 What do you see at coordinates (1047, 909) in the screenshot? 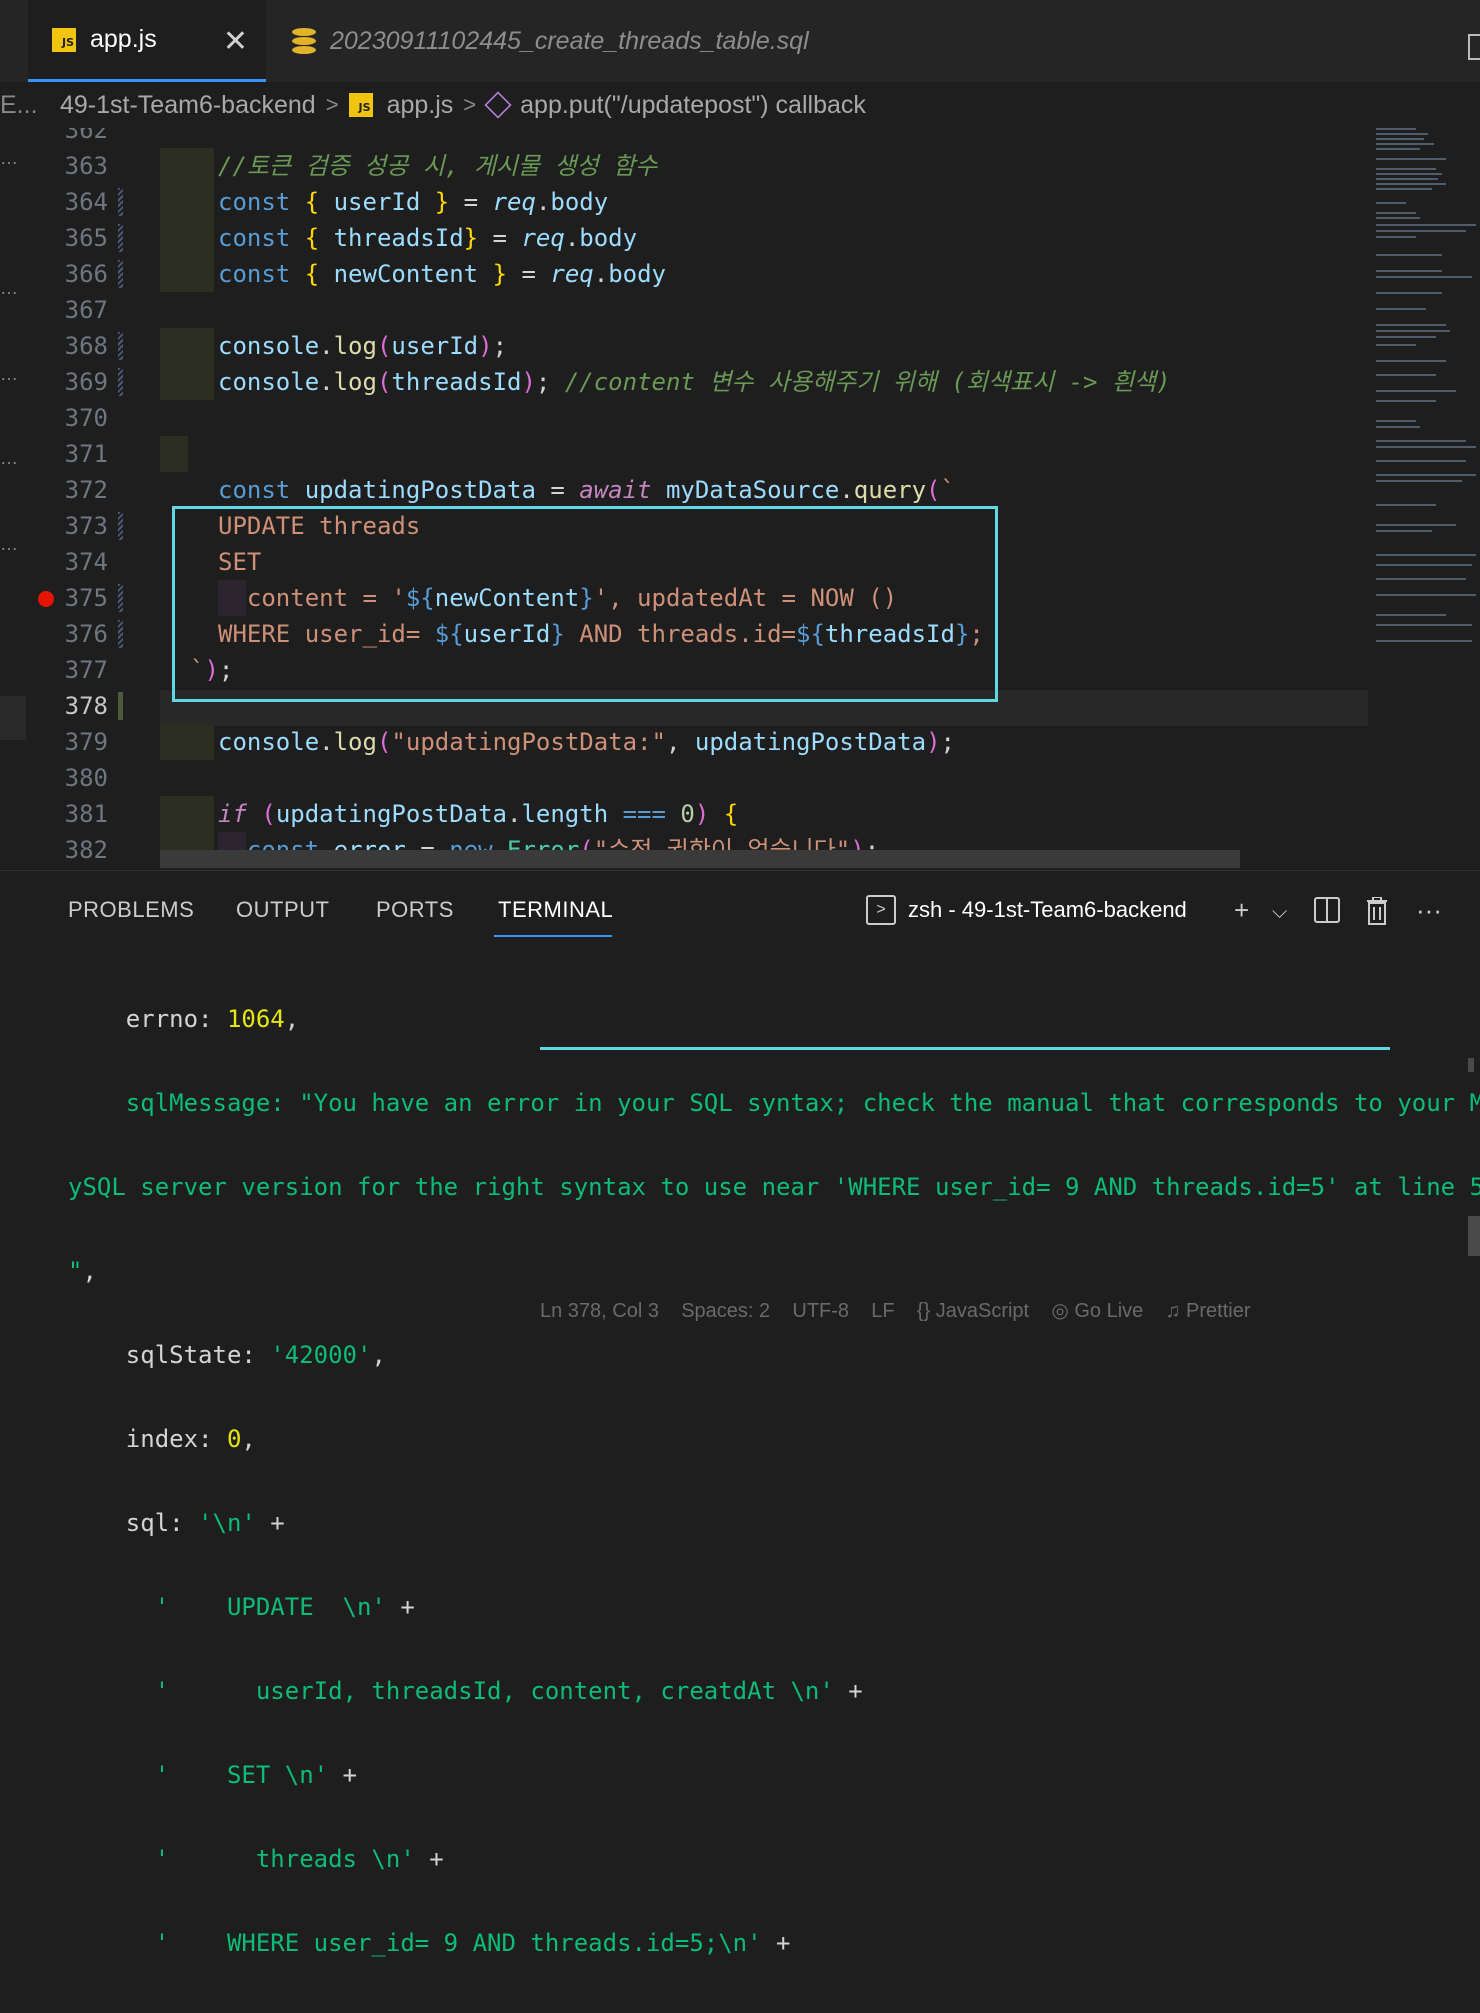
I see `terminal-name: zsh - 49-1st-Team6-backend` at bounding box center [1047, 909].